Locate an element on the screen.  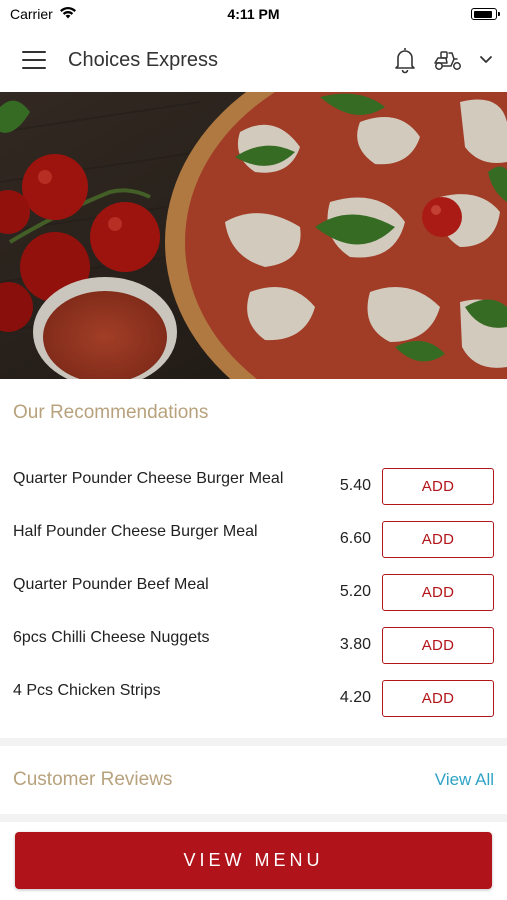
item-price: 5.20 is located at coordinates (355, 591).